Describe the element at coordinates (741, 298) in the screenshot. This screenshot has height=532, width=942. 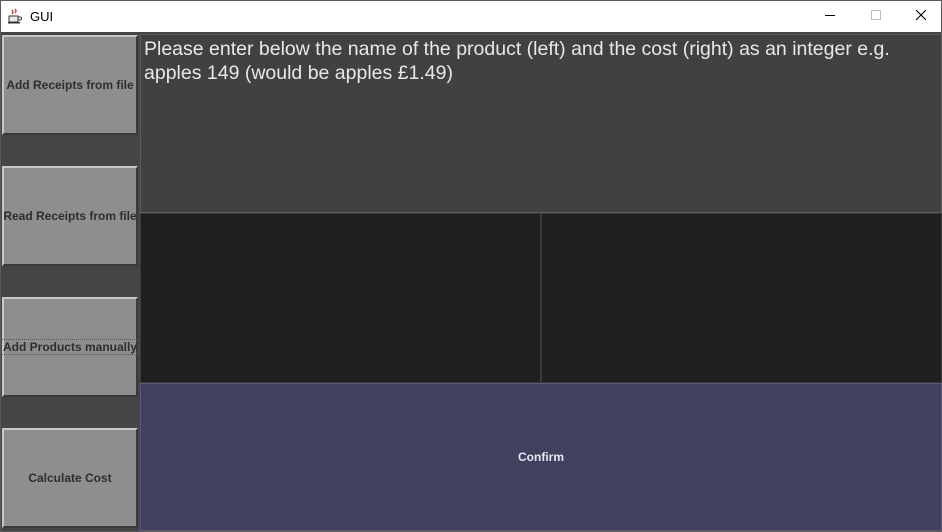
I see `product-cost-field` at that location.